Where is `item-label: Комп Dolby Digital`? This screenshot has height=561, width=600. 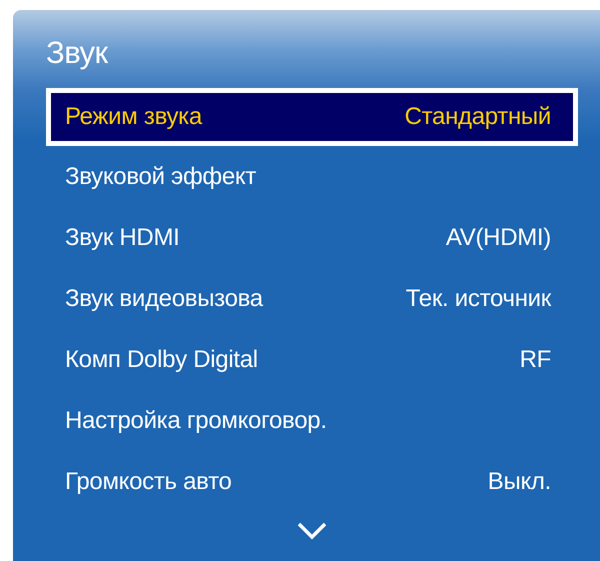 item-label: Комп Dolby Digital is located at coordinates (161, 359).